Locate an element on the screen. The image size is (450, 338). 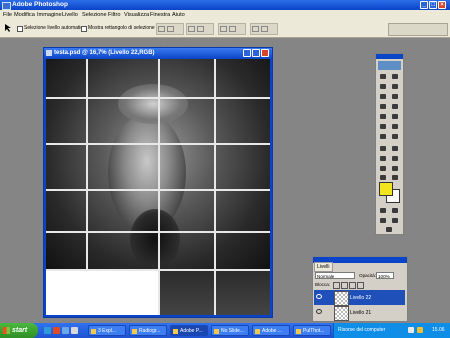
eyedropper-tool-icon is located at coordinates (395, 168).